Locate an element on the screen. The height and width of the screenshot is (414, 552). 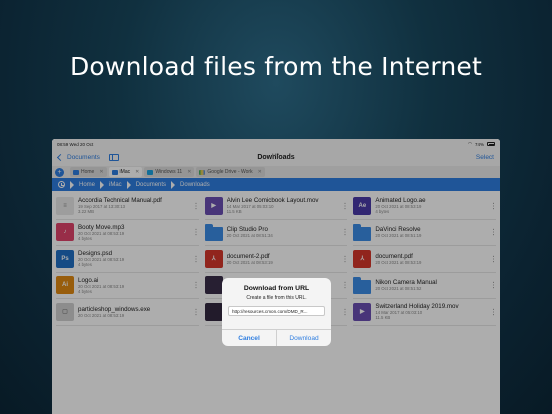
download-button: Download is located at coordinates (304, 338).